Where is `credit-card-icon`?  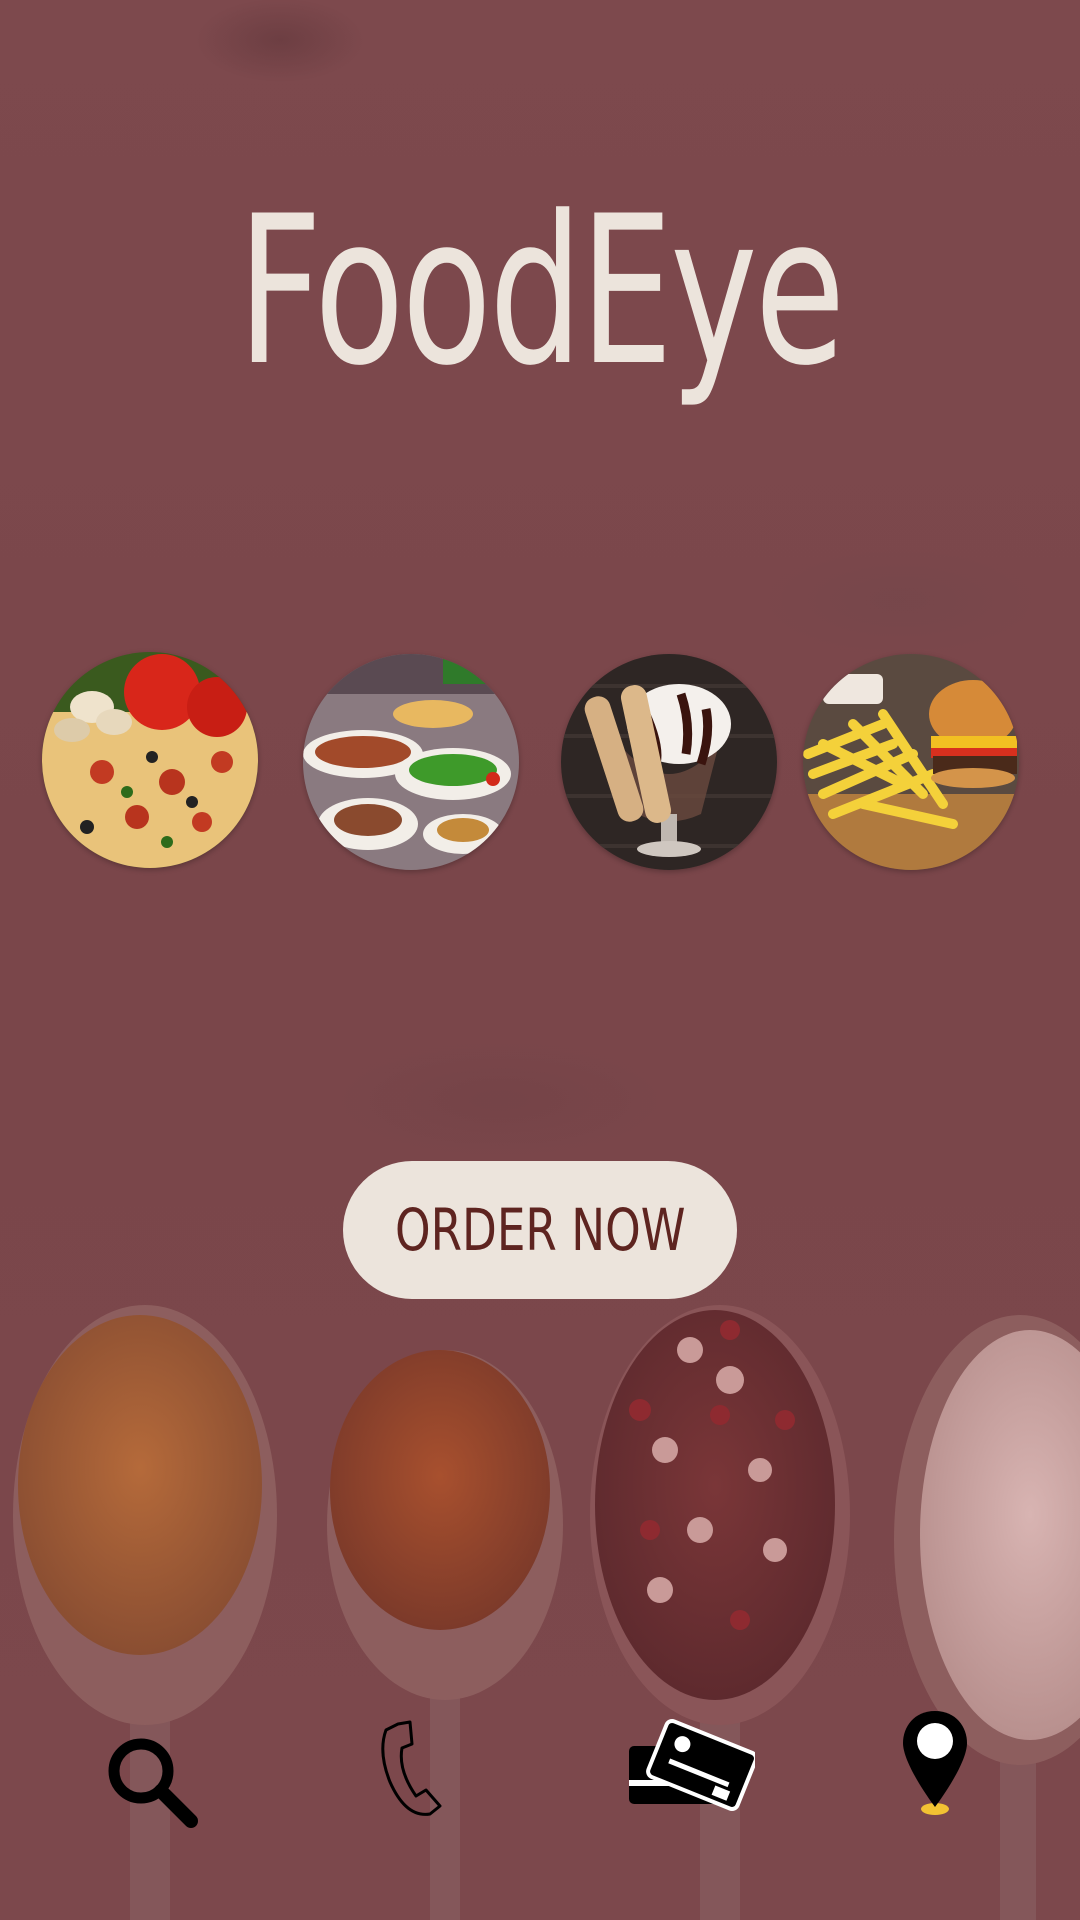
credit-card-icon is located at coordinates (690, 1764).